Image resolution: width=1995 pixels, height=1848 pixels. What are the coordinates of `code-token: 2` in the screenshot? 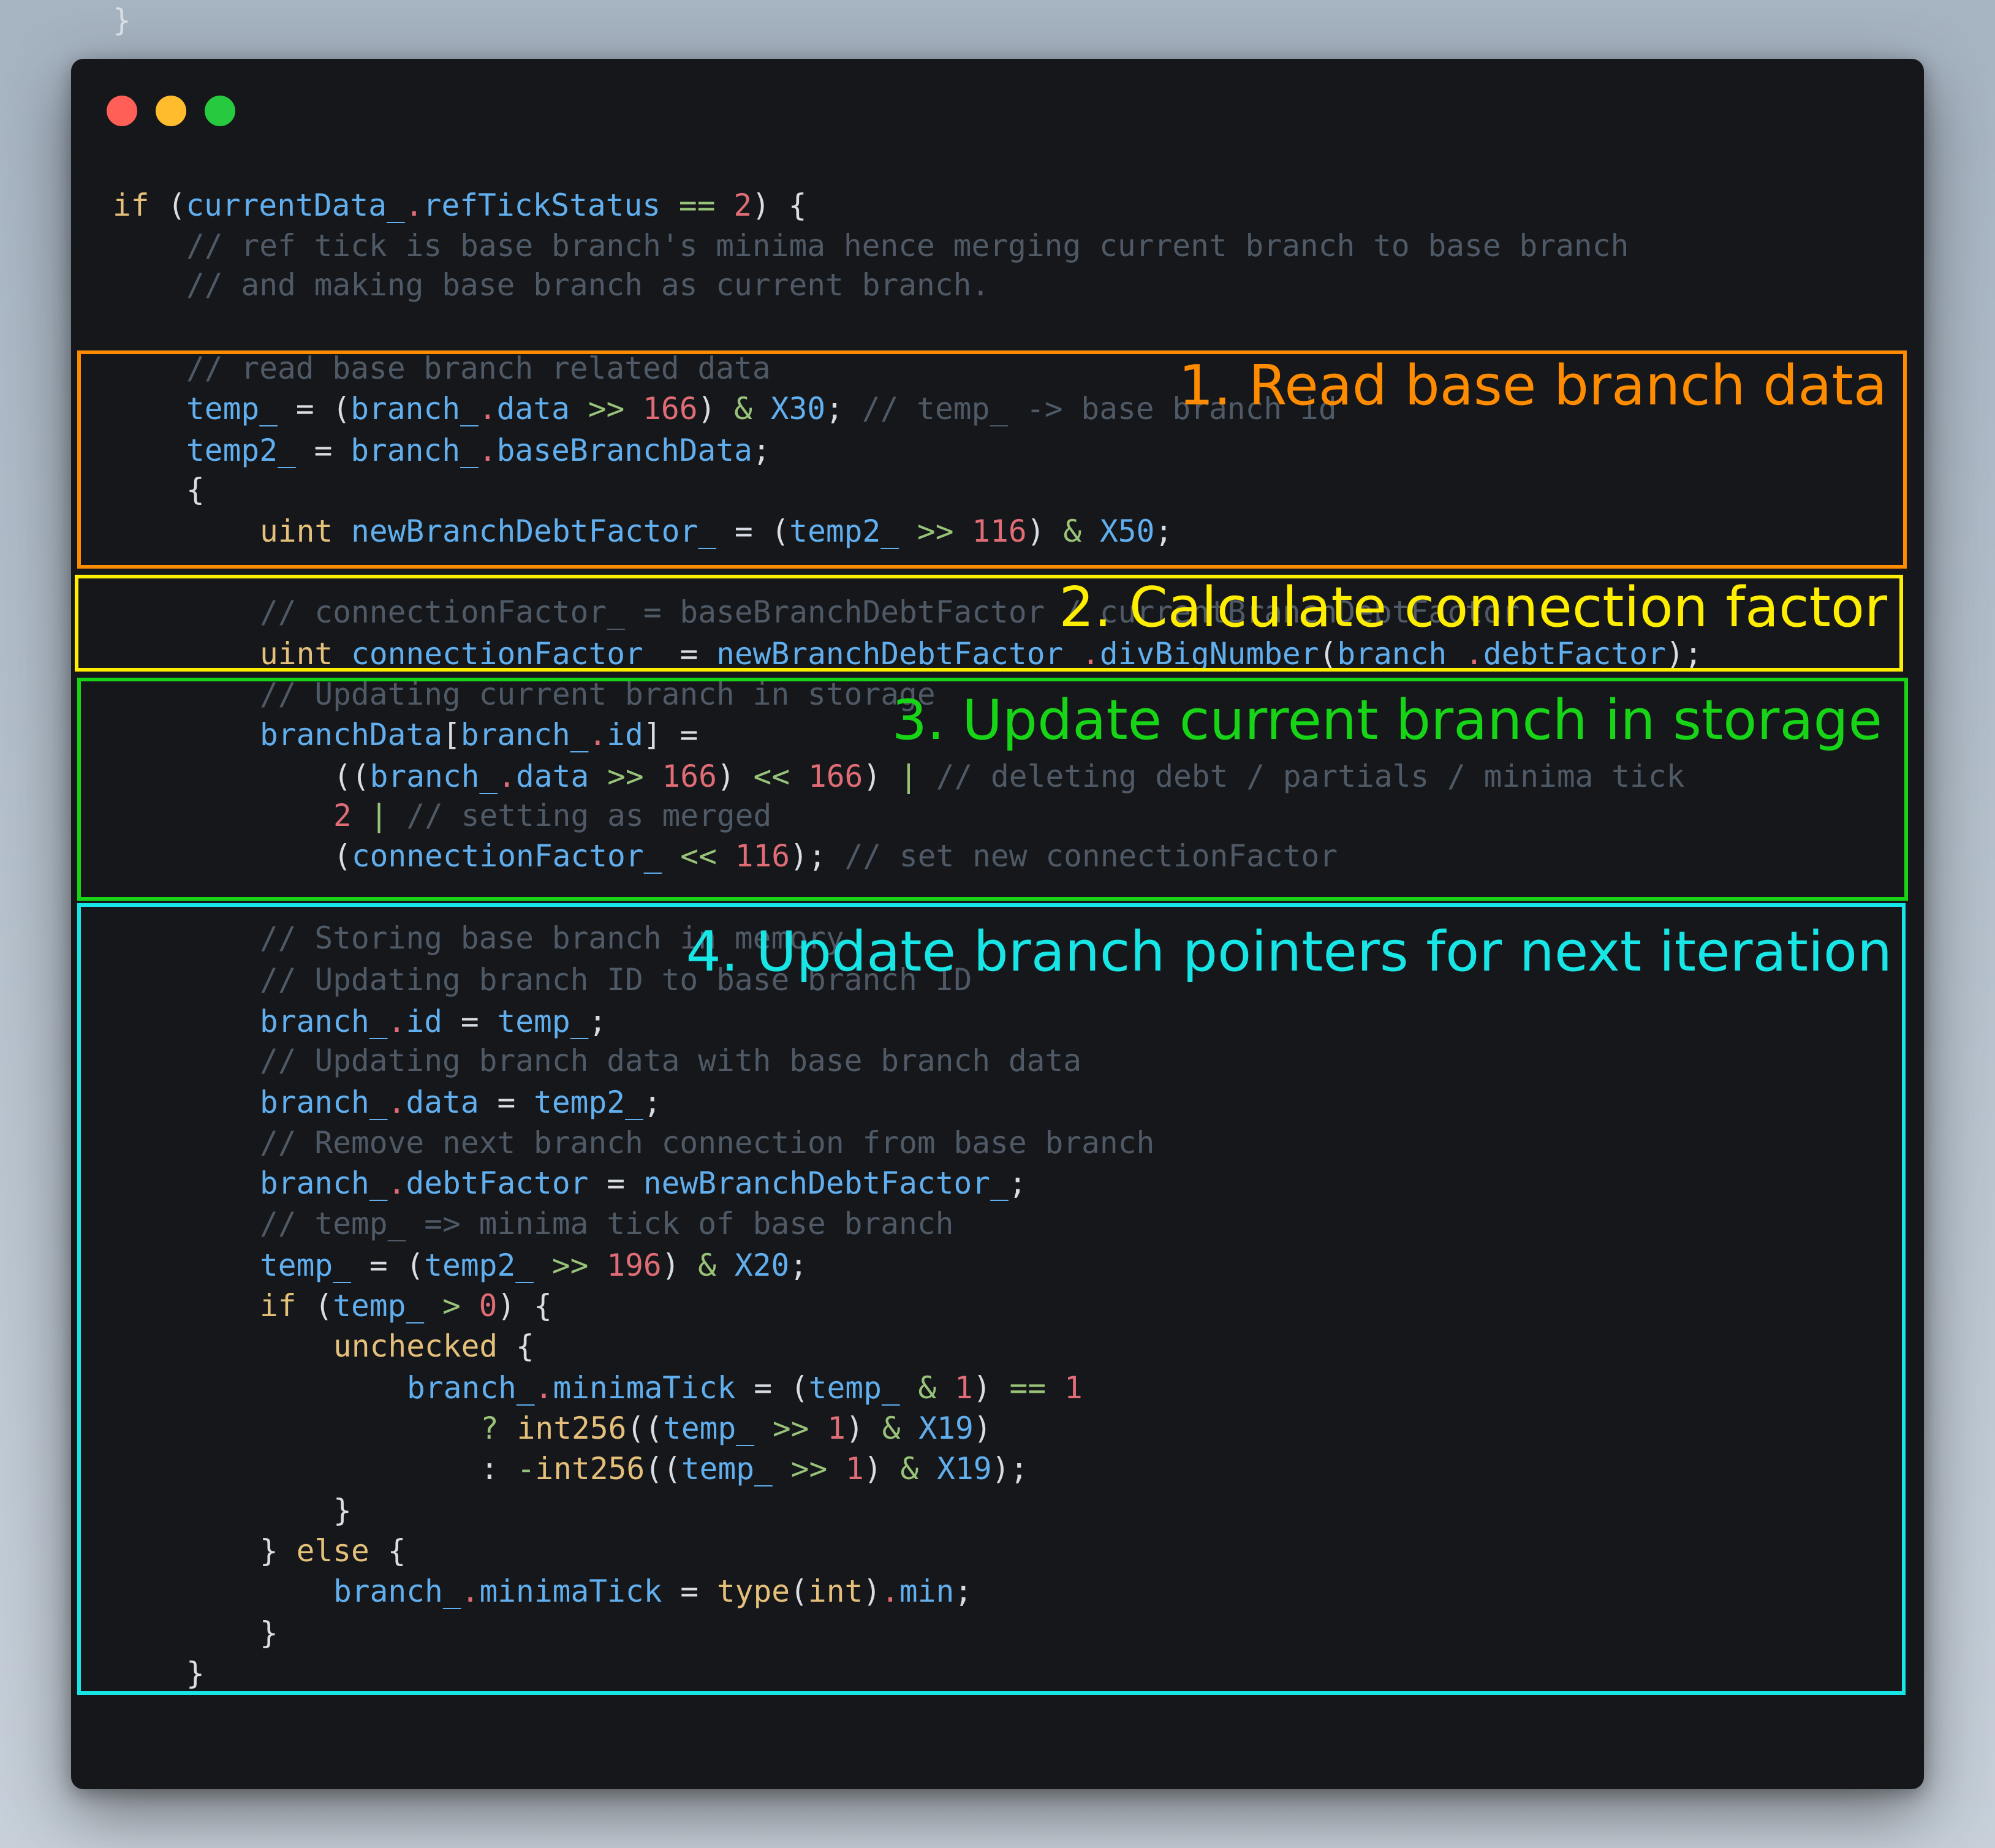 It's located at (742, 205).